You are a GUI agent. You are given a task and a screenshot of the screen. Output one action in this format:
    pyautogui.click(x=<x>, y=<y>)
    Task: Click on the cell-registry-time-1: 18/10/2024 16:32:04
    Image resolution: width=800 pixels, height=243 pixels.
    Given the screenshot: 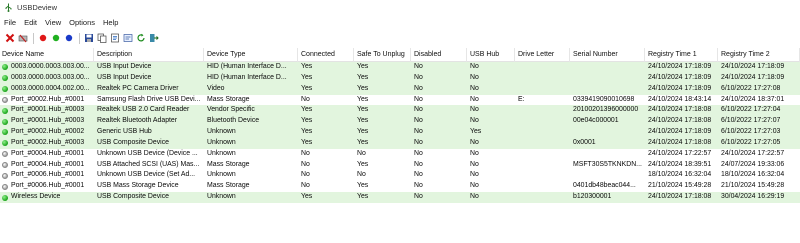 What is the action you would take?
    pyautogui.click(x=680, y=175)
    